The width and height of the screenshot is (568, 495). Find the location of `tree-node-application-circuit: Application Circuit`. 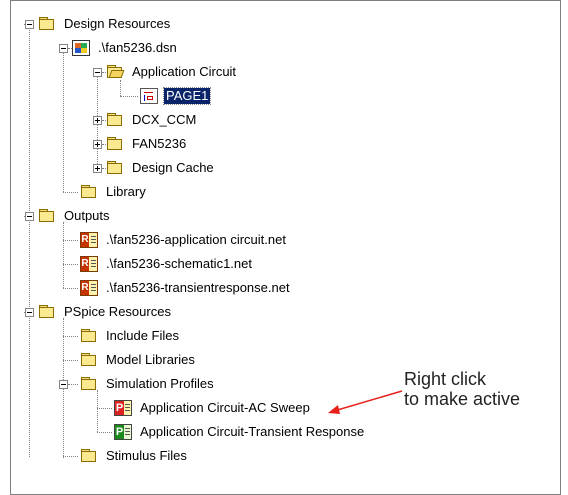

tree-node-application-circuit: Application Circuit is located at coordinates (172, 72).